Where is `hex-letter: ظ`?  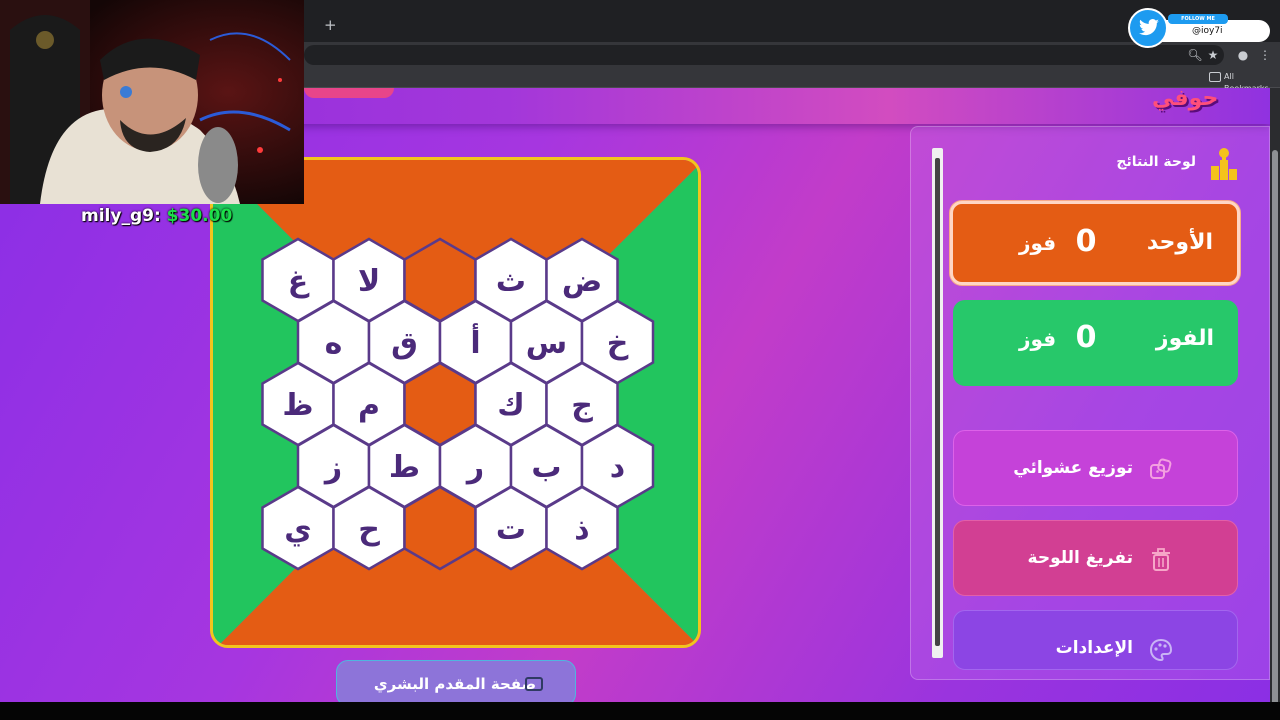 hex-letter: ظ is located at coordinates (297, 405).